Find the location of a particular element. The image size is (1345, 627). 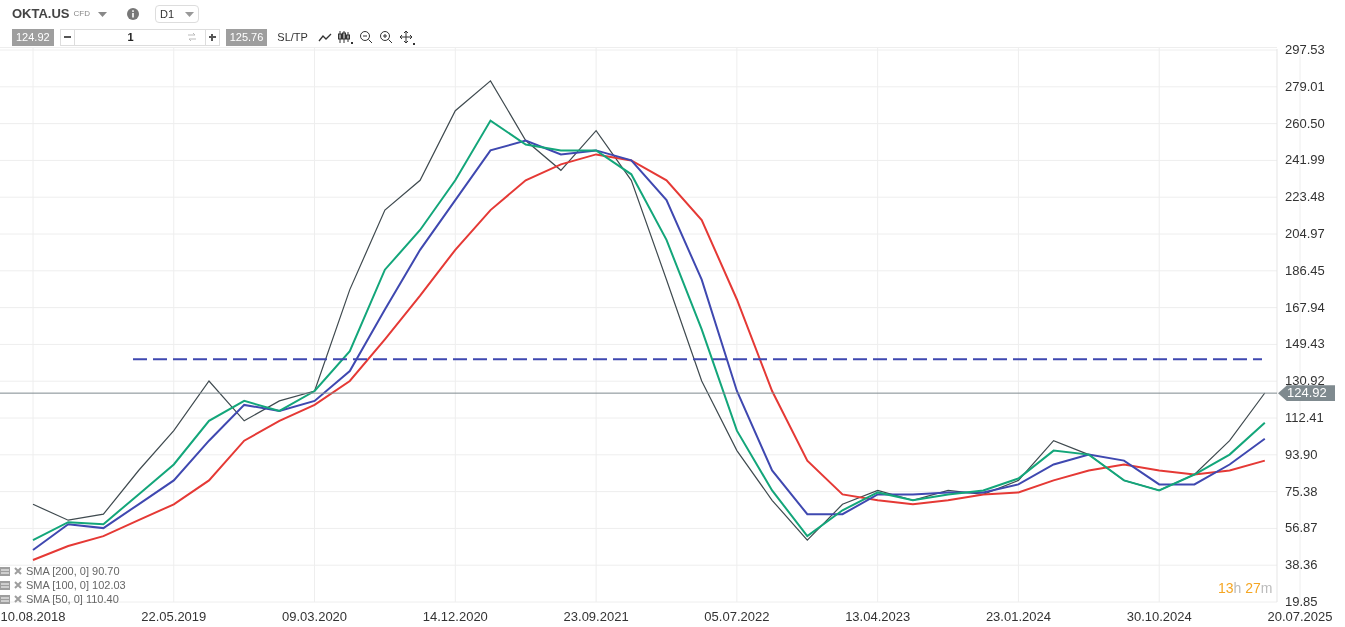

move-icon is located at coordinates (406, 37).